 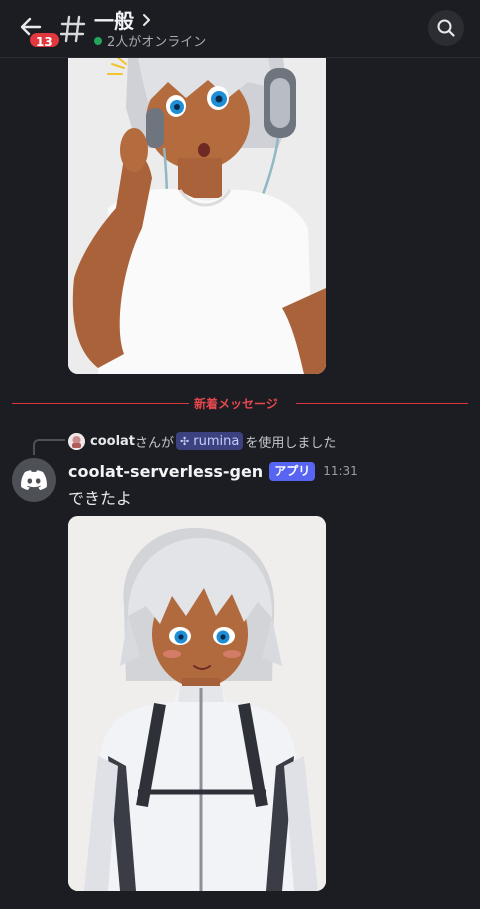 I want to click on command-app-pill: ✣ rumina, so click(x=210, y=441).